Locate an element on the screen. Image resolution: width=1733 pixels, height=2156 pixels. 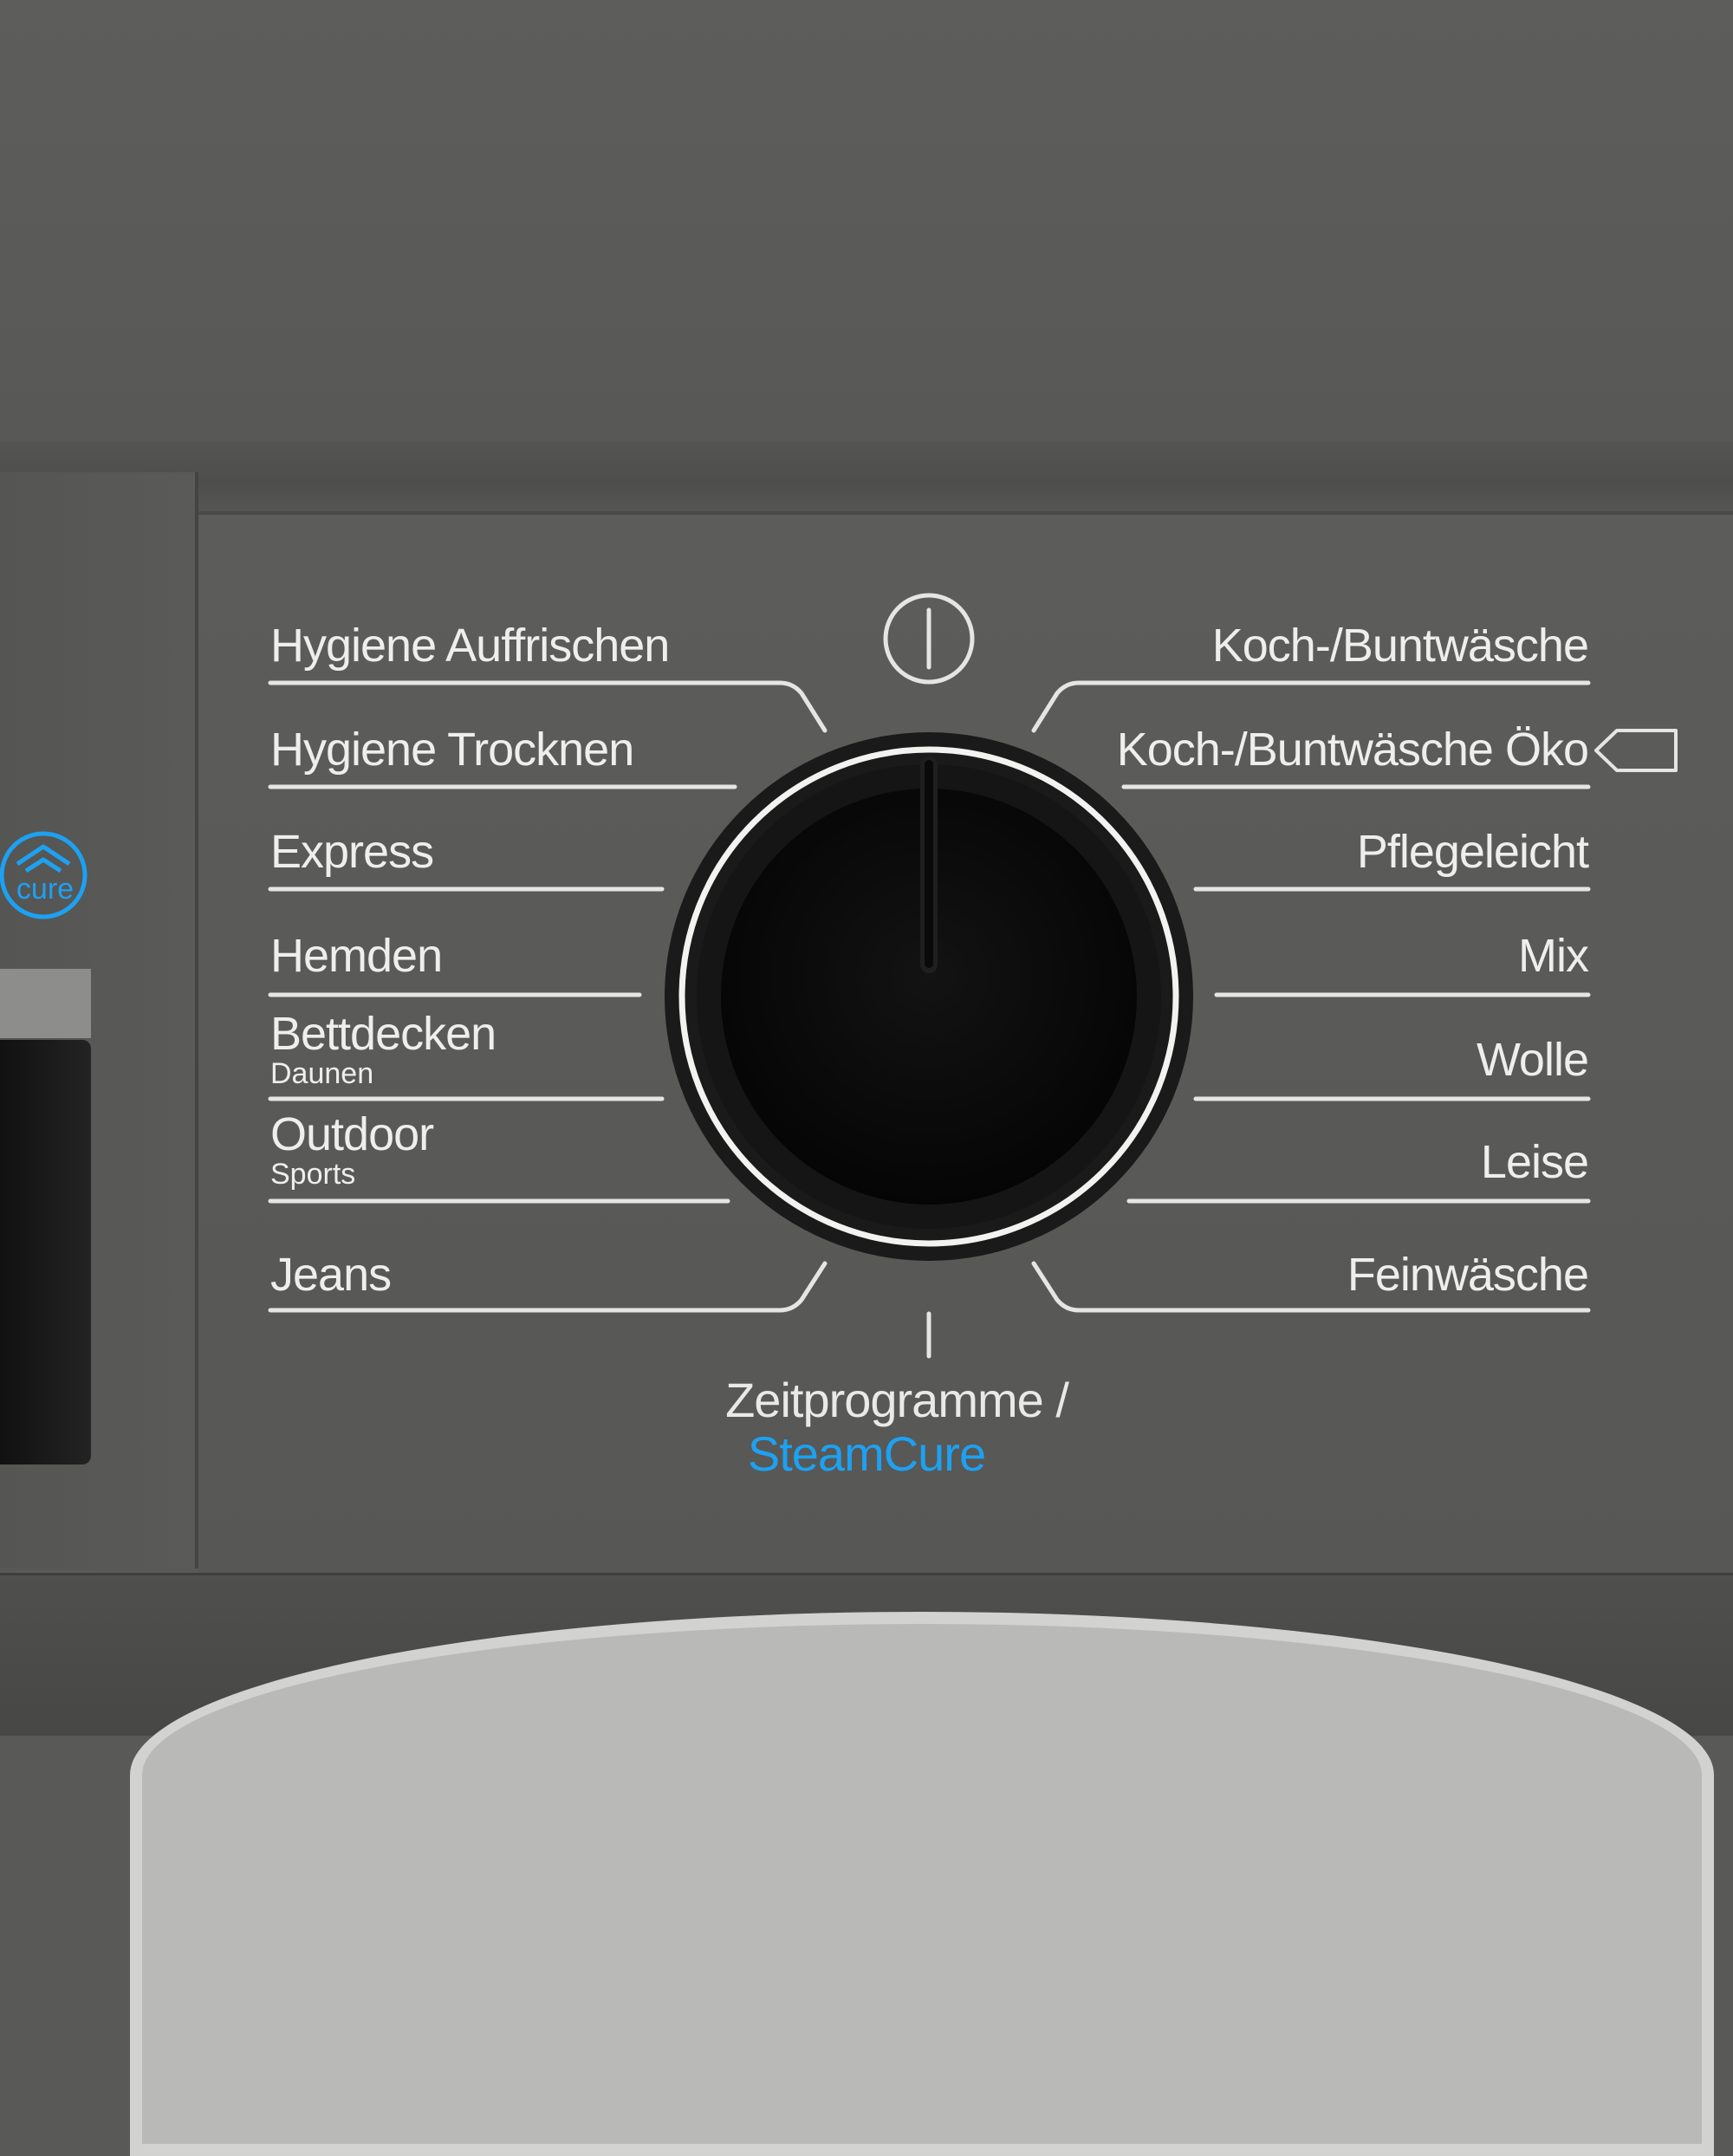
program-label: Hygiene Trocknen is located at coordinates (452, 750).